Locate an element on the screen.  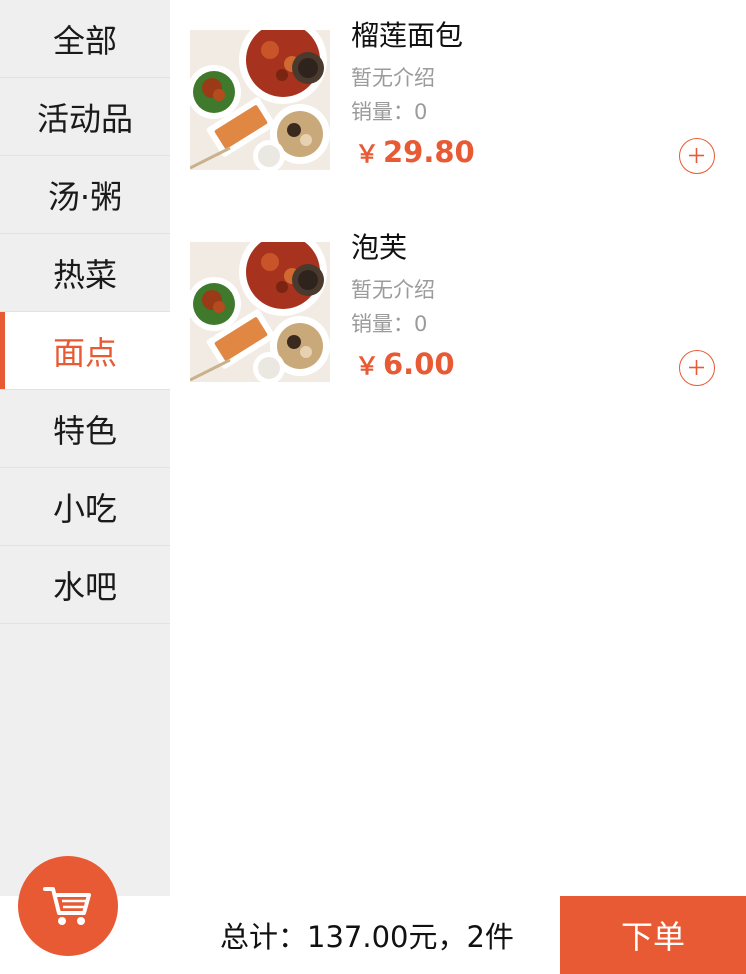
order-total: 总计：137.00元，2件 is located at coordinates (367, 937).